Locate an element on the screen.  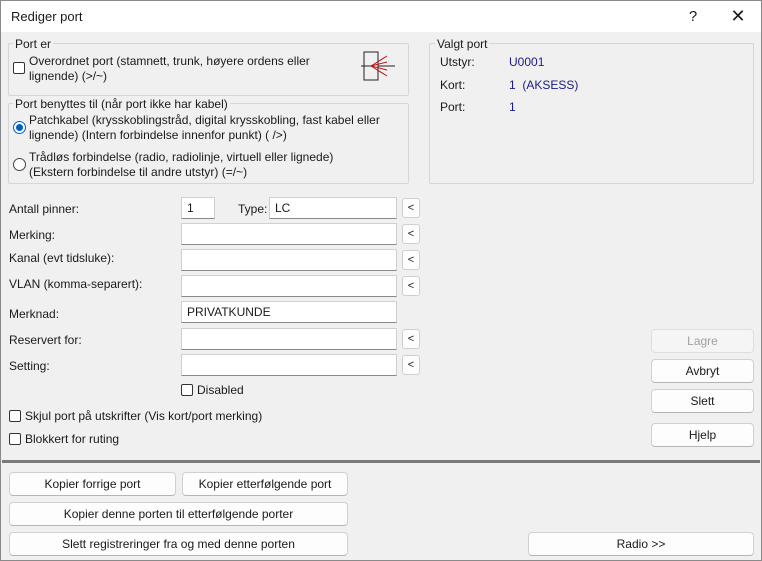
antall-pinner-input: 1 is located at coordinates (198, 208).